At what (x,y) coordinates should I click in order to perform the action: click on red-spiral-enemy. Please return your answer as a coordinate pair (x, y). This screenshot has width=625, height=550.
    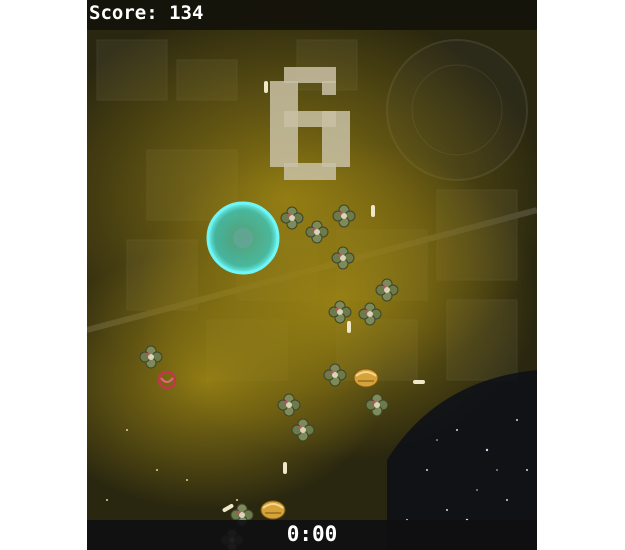
    Looking at the image, I should click on (167, 380).